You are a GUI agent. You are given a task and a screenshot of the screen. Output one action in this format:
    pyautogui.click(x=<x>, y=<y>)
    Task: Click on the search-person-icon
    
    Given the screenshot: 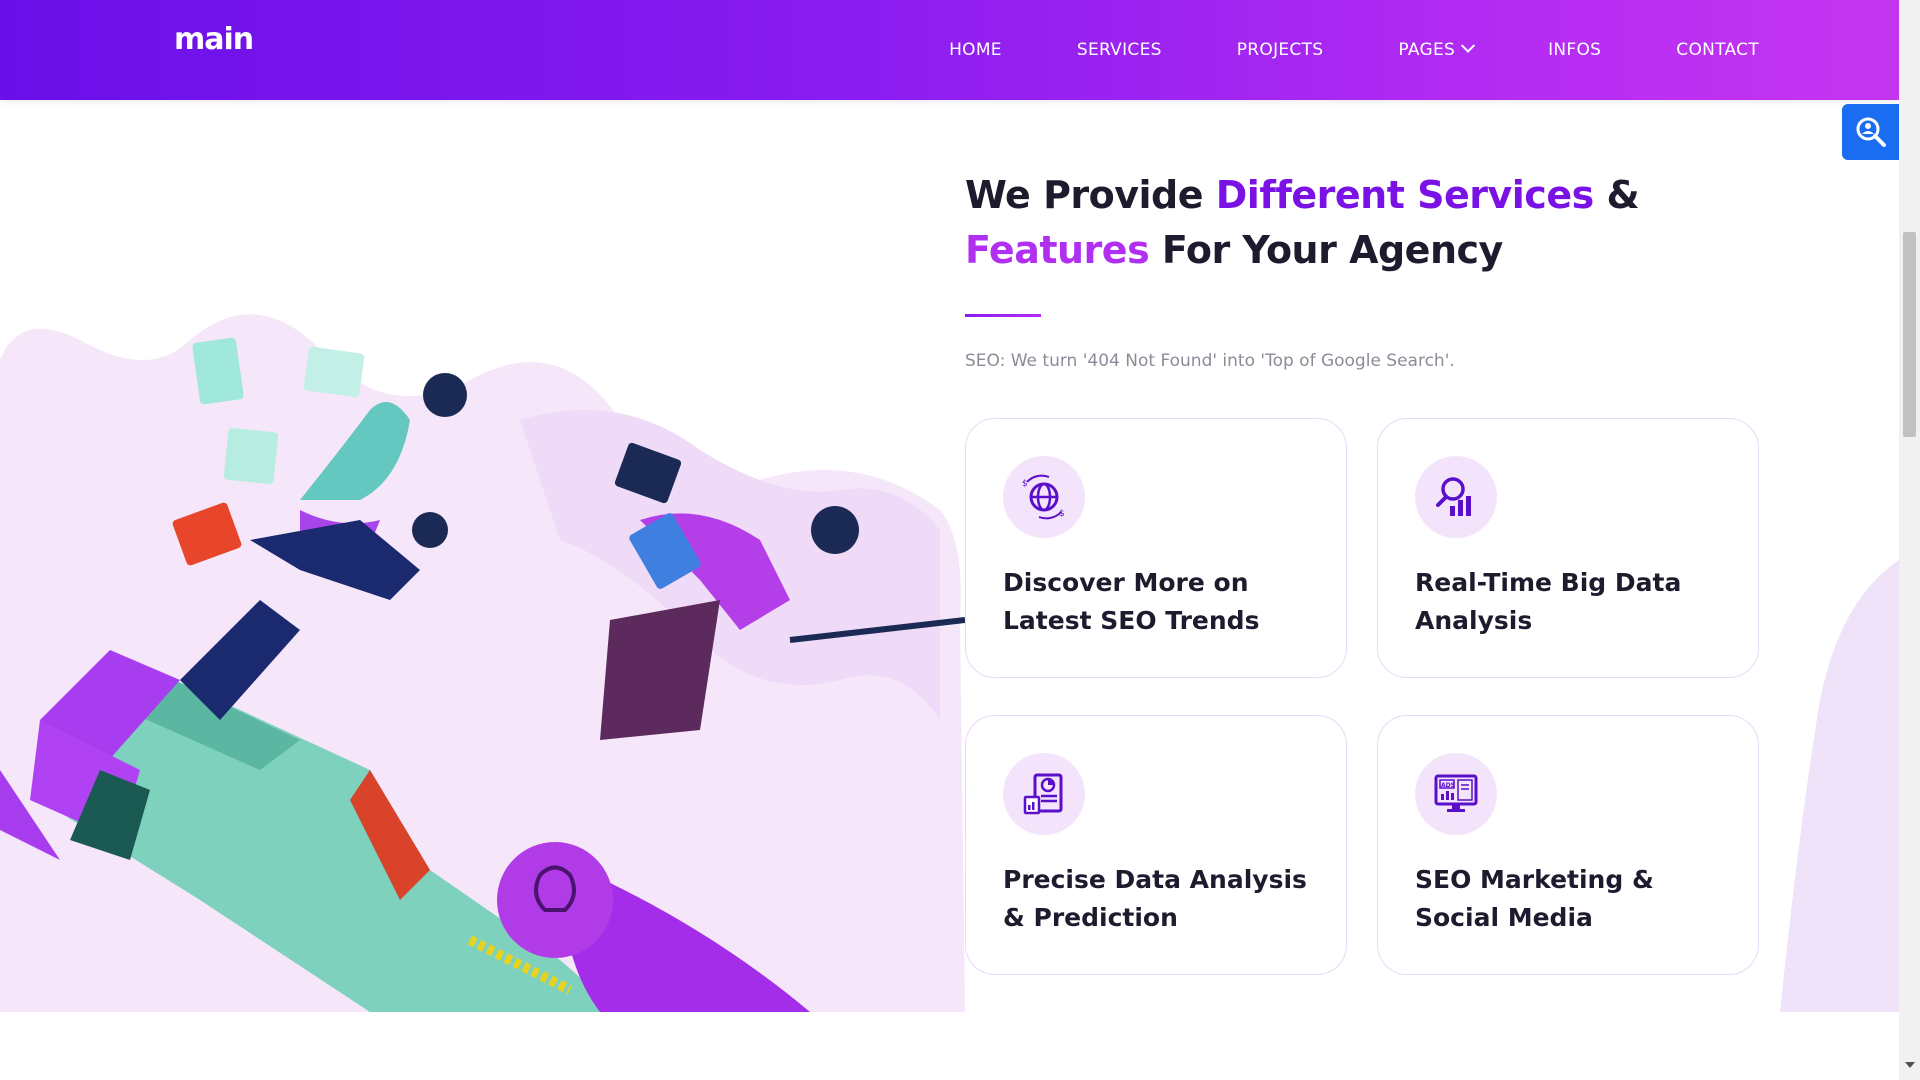 What is the action you would take?
    pyautogui.click(x=1871, y=132)
    